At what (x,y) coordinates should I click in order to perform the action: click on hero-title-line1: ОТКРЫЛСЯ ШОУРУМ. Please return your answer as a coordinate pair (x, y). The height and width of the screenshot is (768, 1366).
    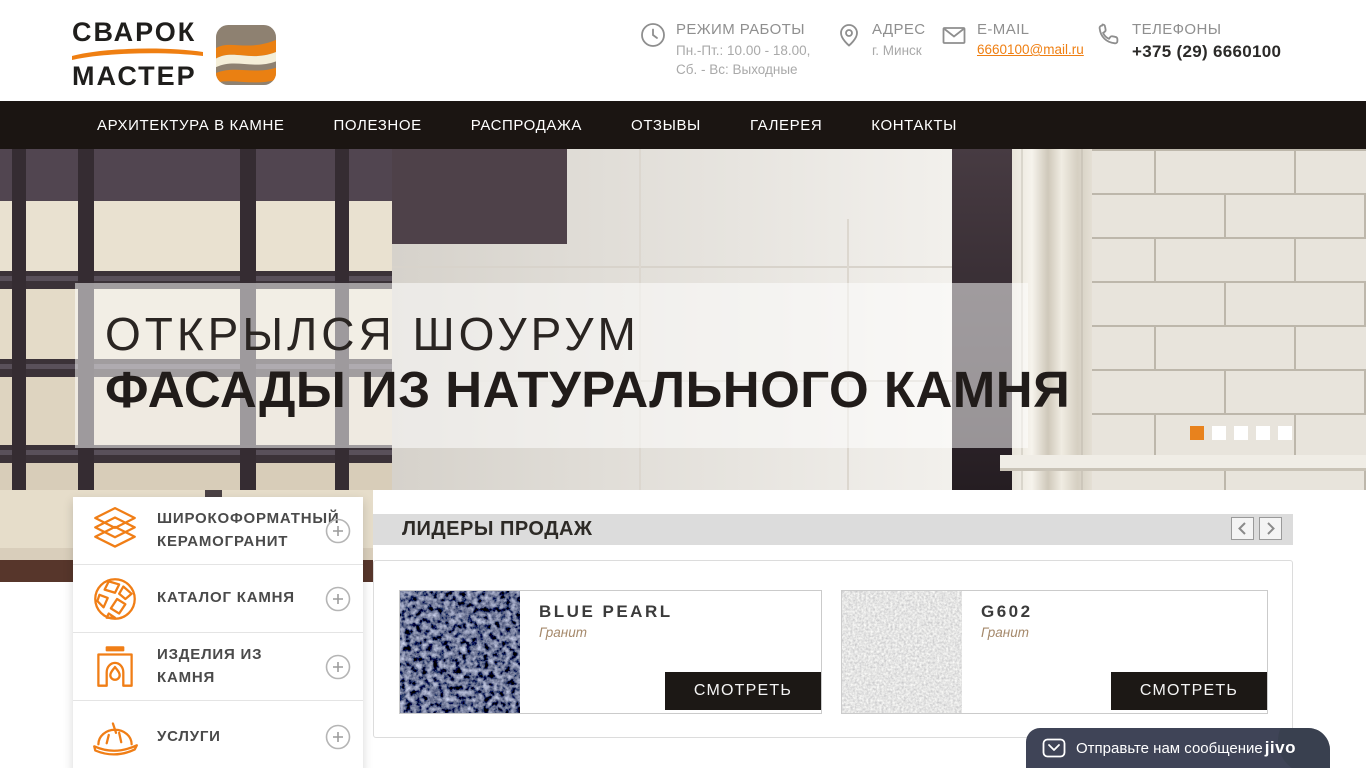
    Looking at the image, I should click on (372, 334).